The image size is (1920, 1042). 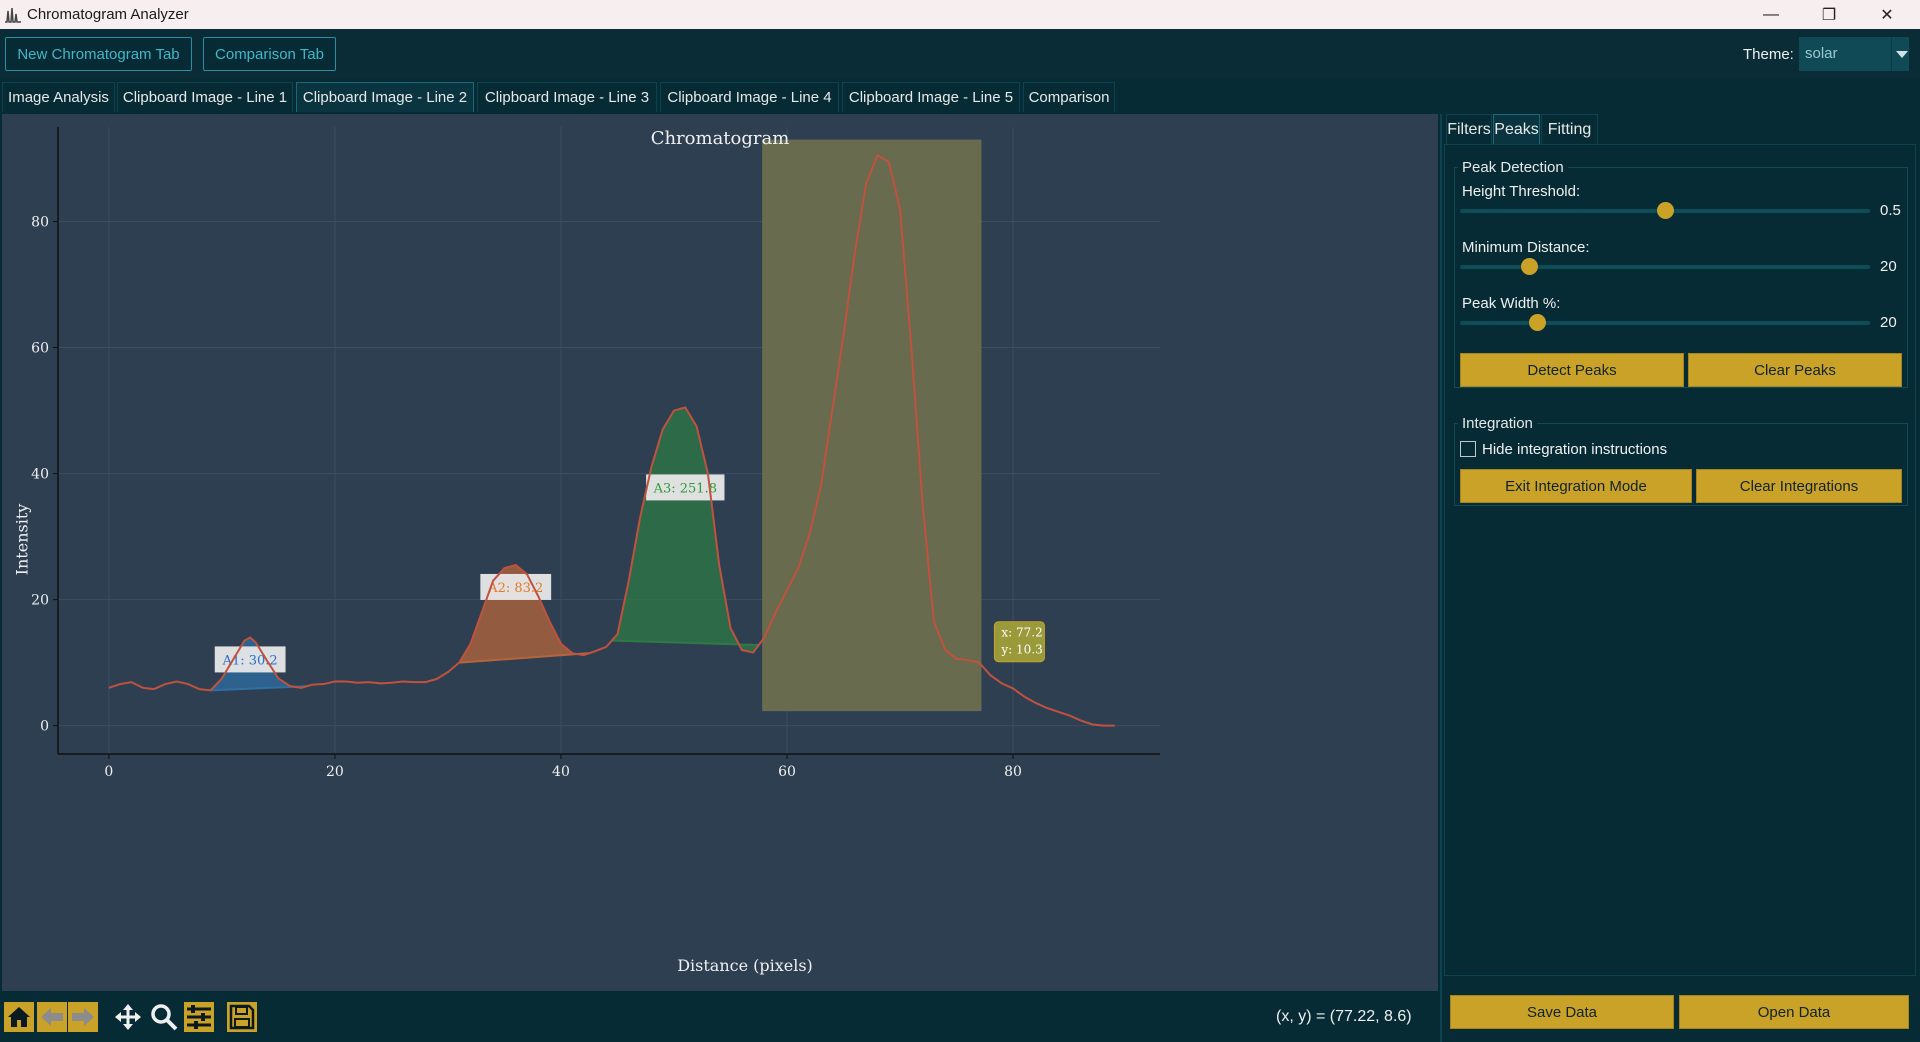 I want to click on detect-peaks-button: Detect Peaks, so click(x=1572, y=370).